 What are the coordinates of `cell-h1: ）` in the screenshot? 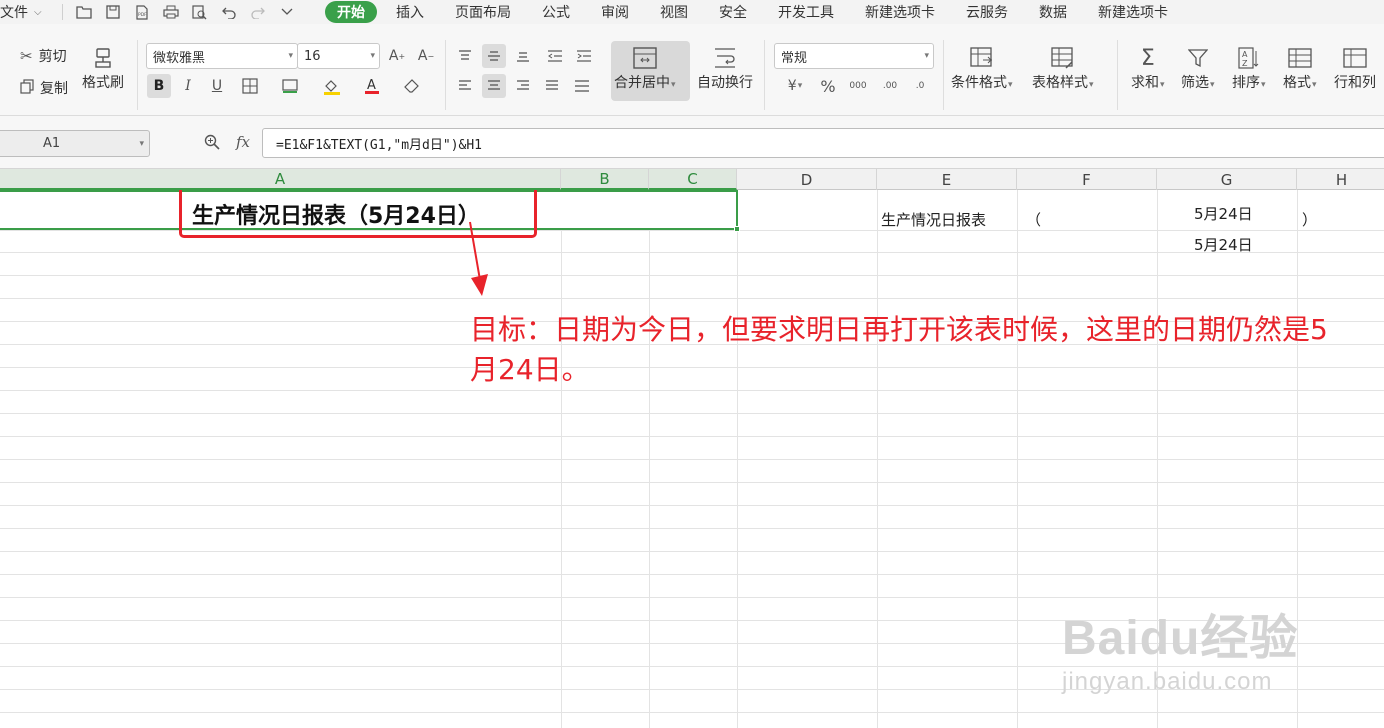 It's located at (1309, 219).